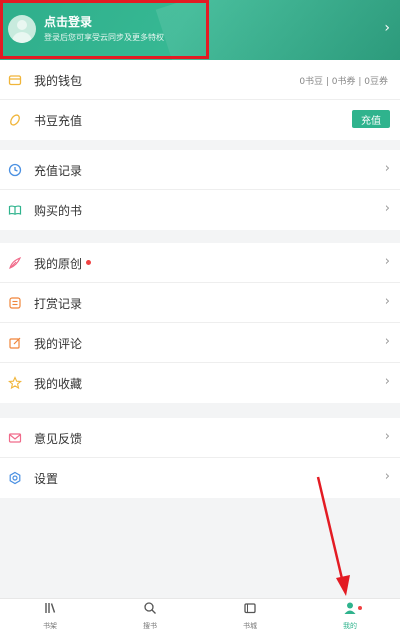  Describe the element at coordinates (58, 344) in the screenshot. I see `menu-item-label: 我的评论` at that location.